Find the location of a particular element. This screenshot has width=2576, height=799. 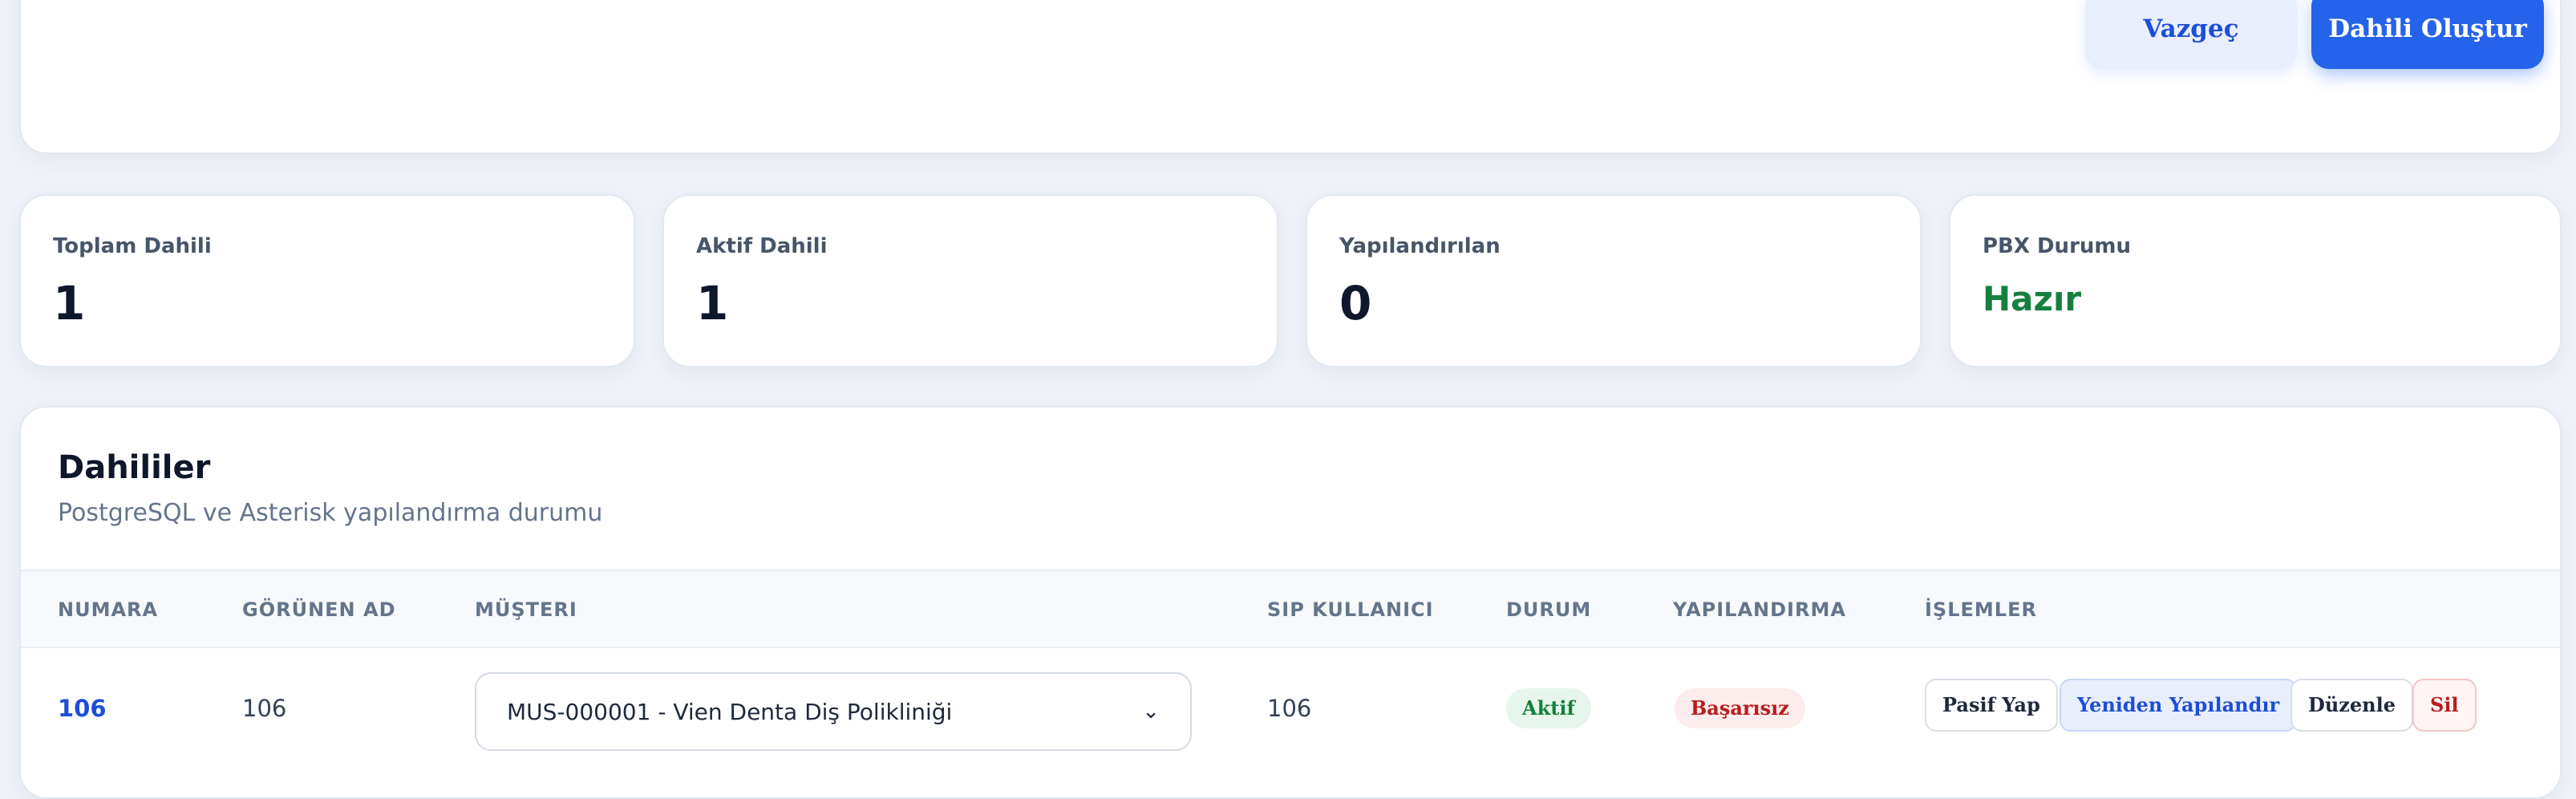

column-header-status: DURUM is located at coordinates (1549, 609).